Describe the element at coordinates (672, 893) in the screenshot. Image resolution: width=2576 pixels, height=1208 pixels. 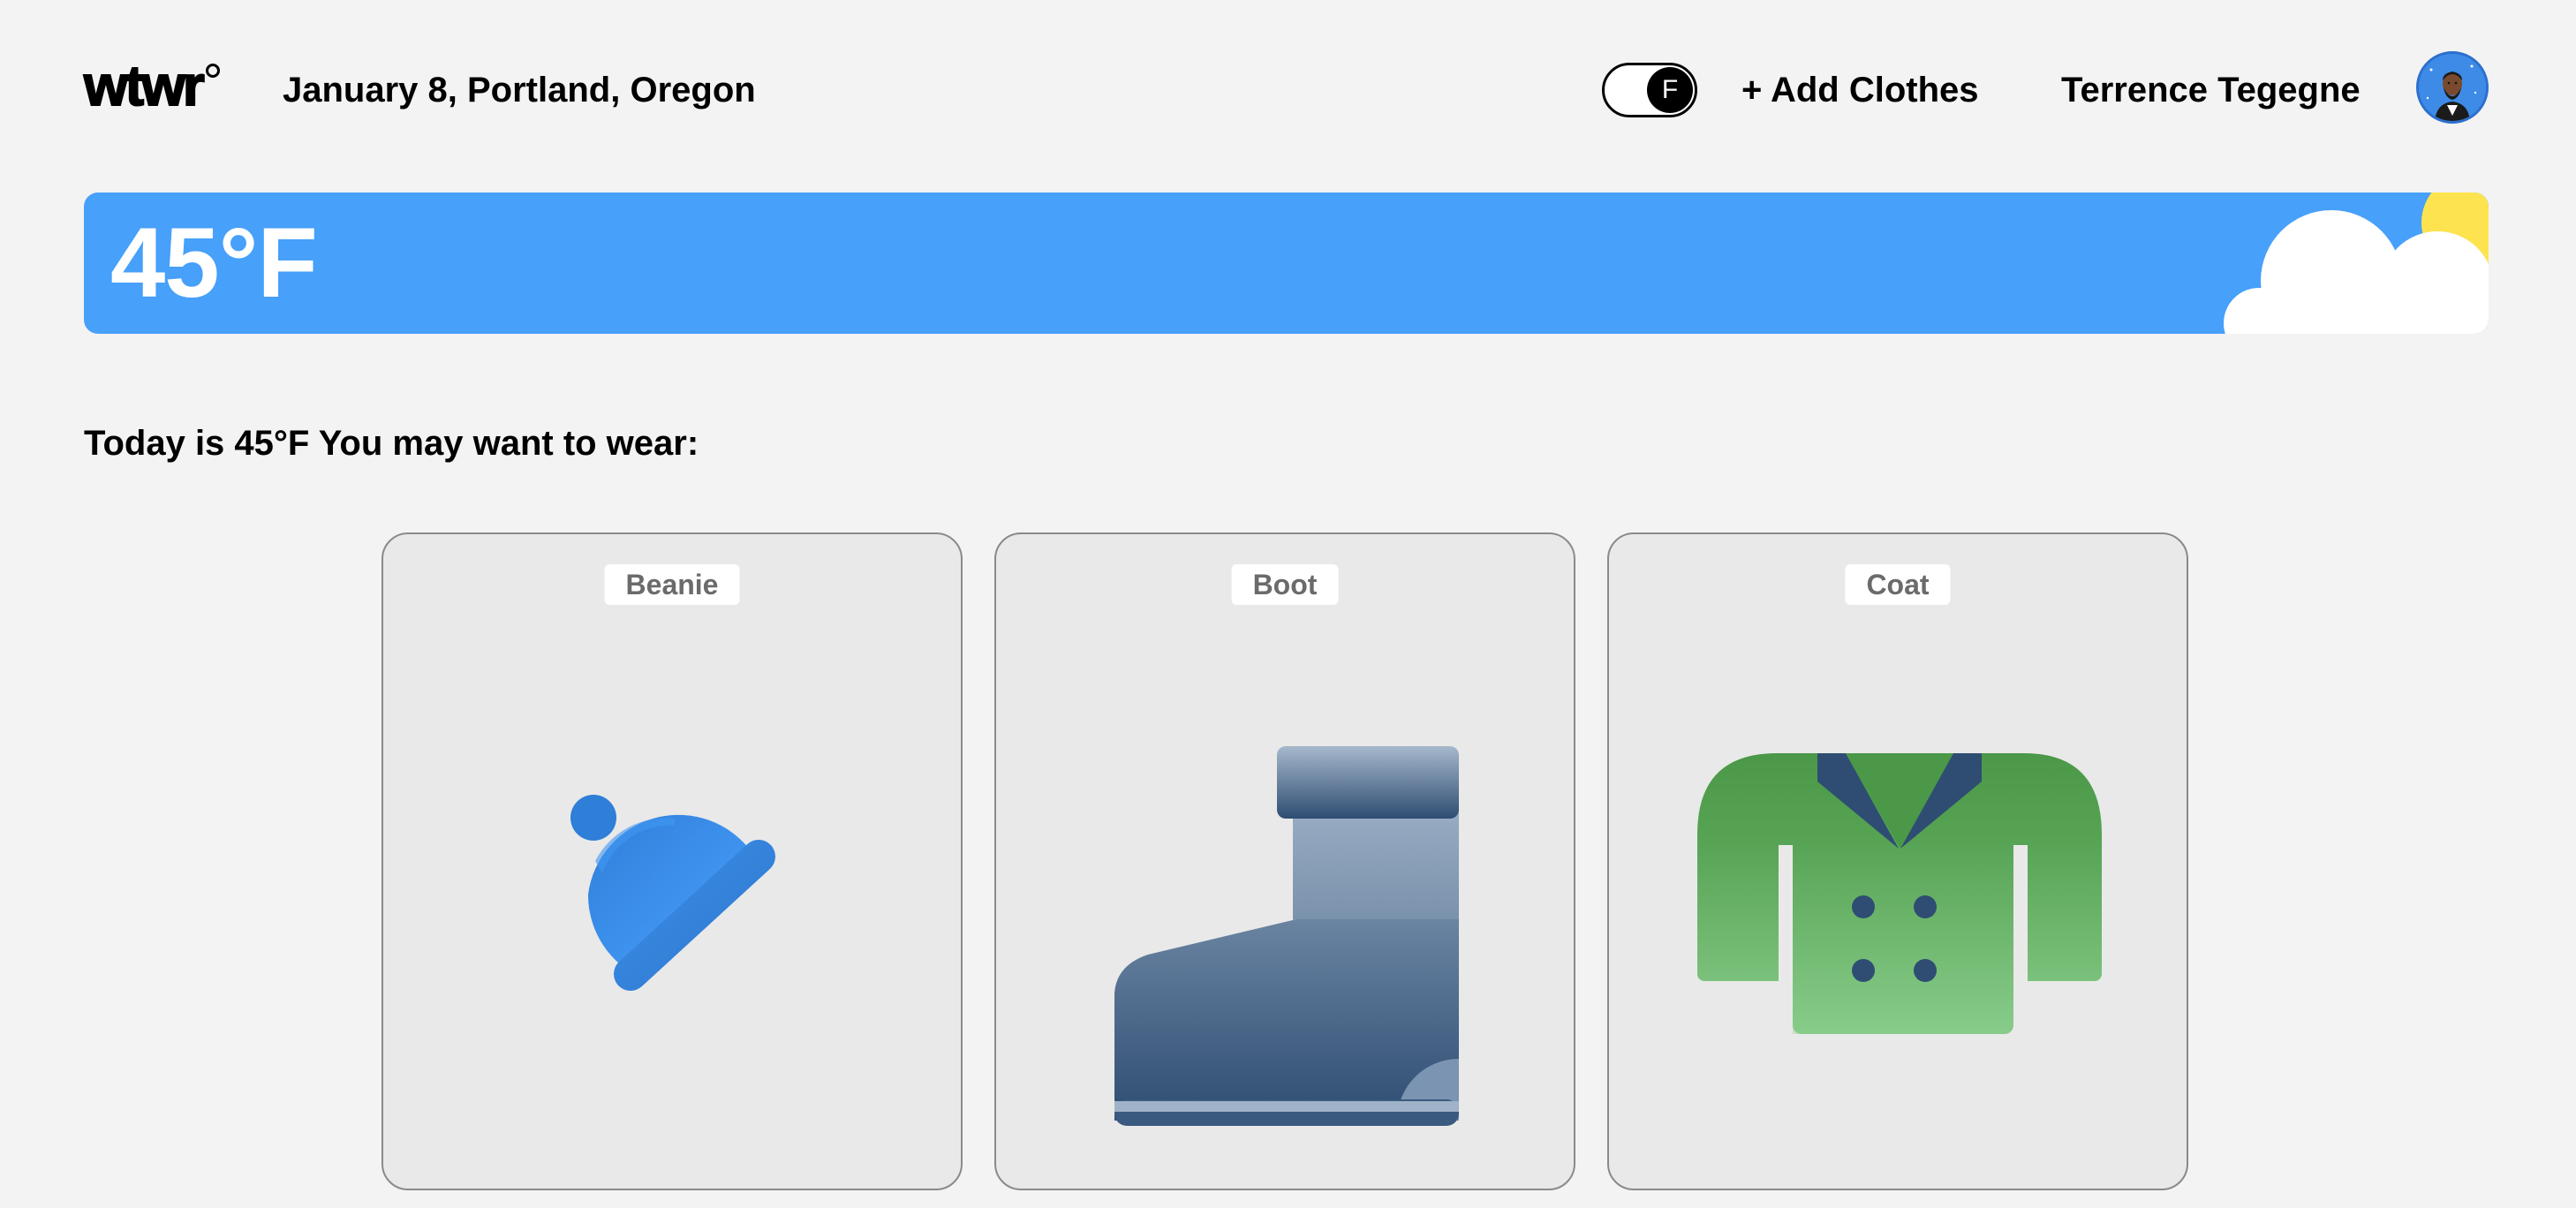
I see `beanie-icon` at that location.